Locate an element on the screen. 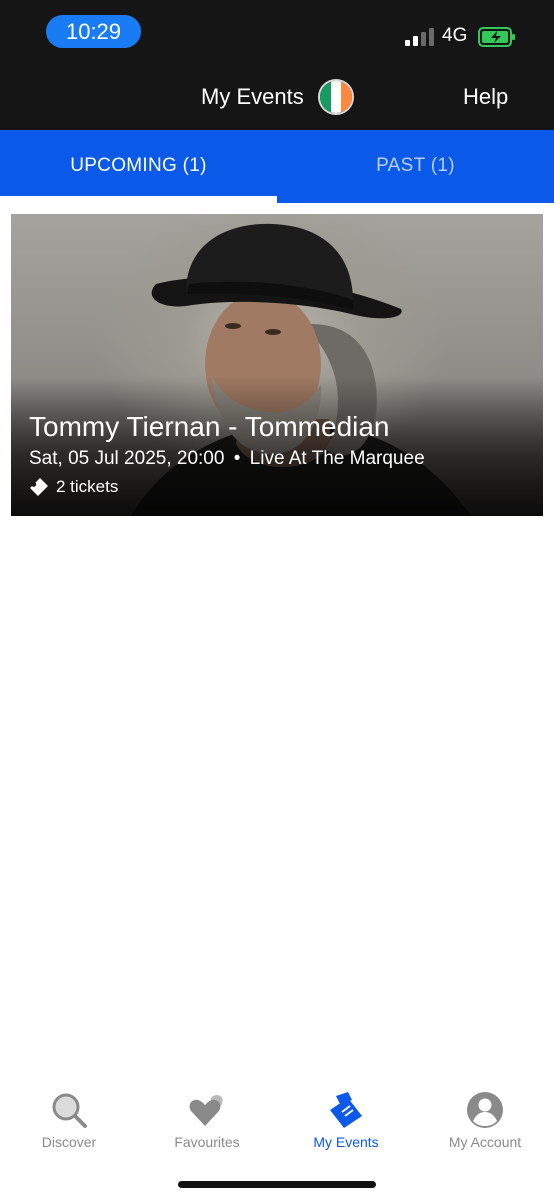  battery-charging-icon is located at coordinates (496, 37).